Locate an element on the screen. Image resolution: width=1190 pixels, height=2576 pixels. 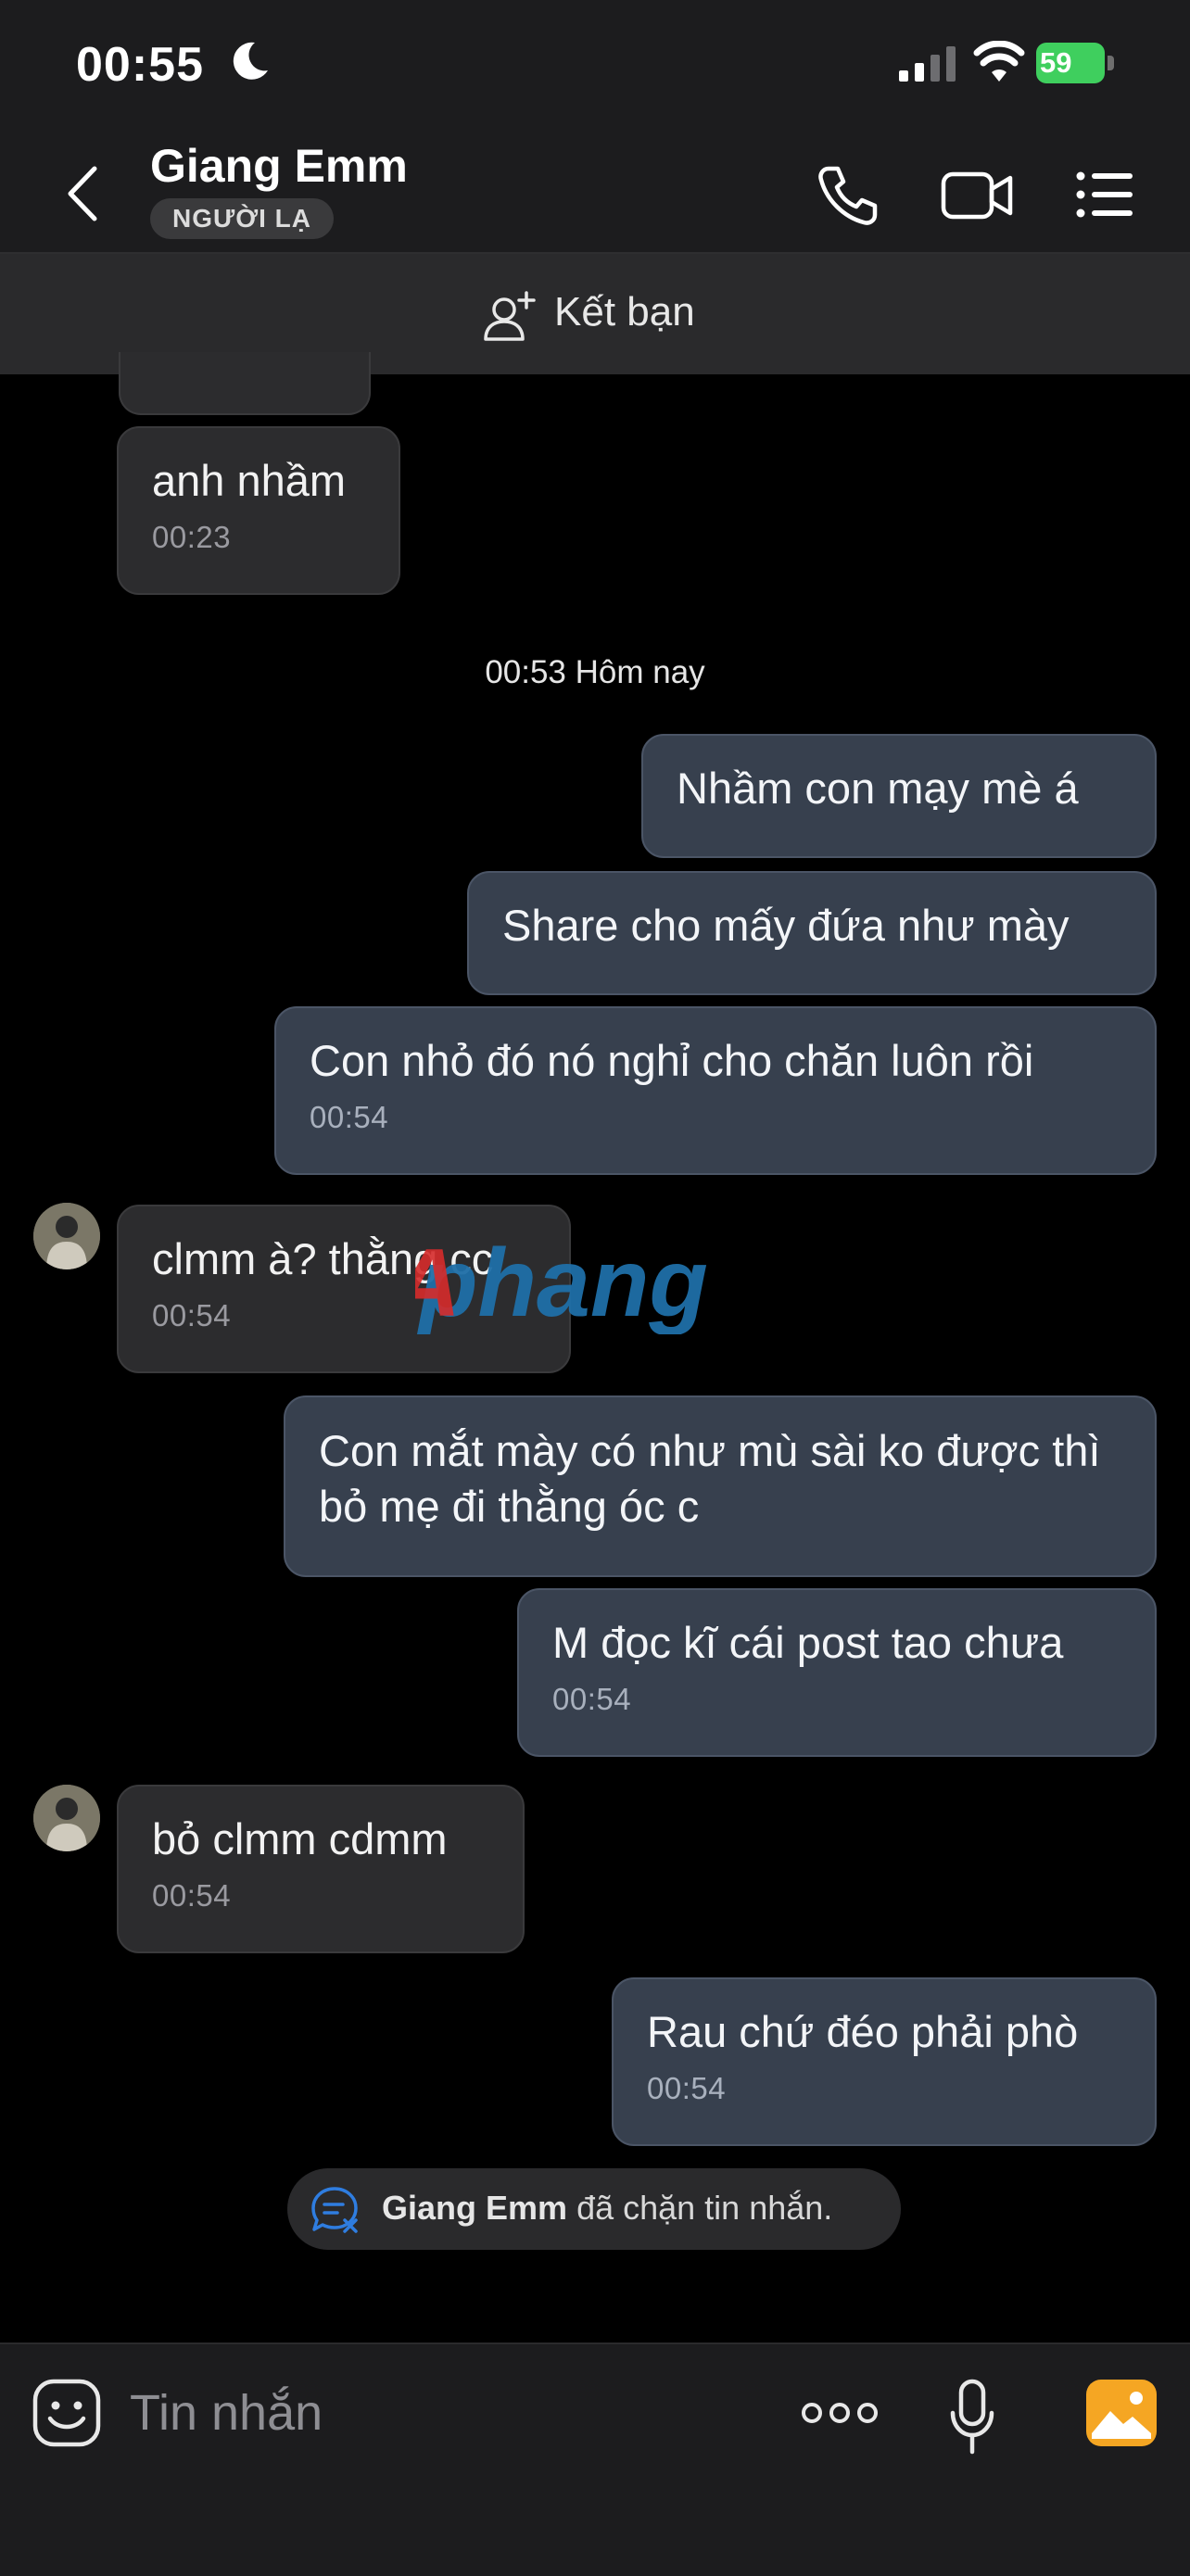
message-bubble-incoming: anh nhầm 00:23 is located at coordinates (258, 510).